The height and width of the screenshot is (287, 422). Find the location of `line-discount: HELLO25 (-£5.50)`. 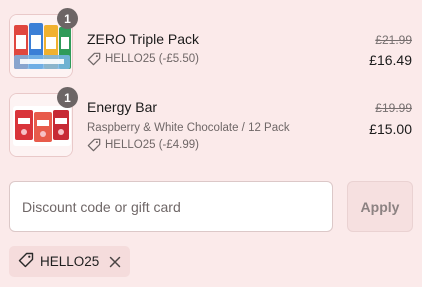

line-discount: HELLO25 (-£5.50) is located at coordinates (143, 59).